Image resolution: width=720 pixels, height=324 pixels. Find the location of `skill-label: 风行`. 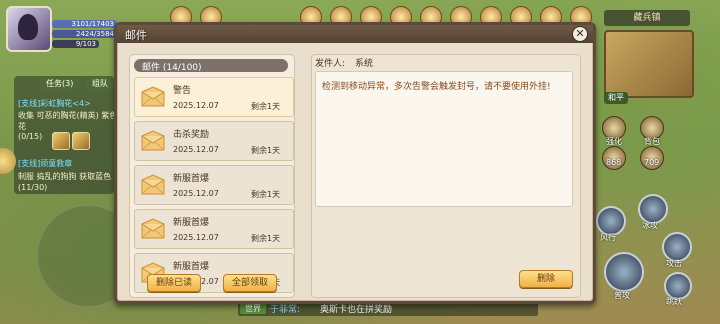

skill-label: 风行 is located at coordinates (608, 237).